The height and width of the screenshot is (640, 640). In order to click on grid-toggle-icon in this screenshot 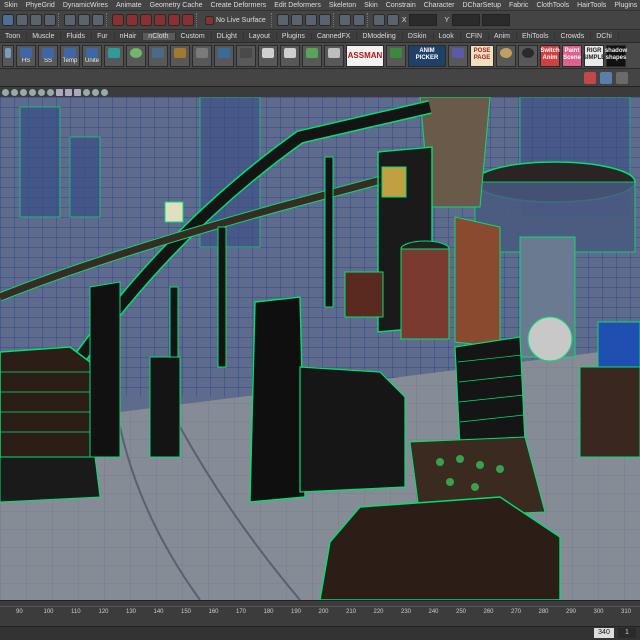, I will do `click(59, 92)`.